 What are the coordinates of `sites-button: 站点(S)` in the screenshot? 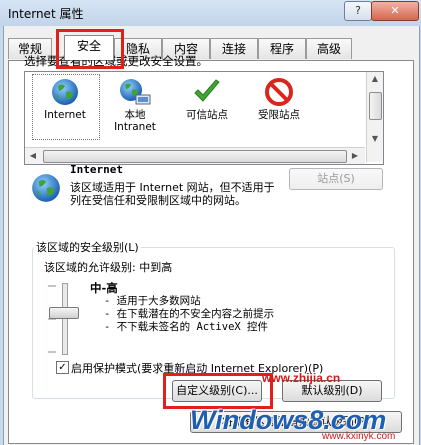 It's located at (336, 179).